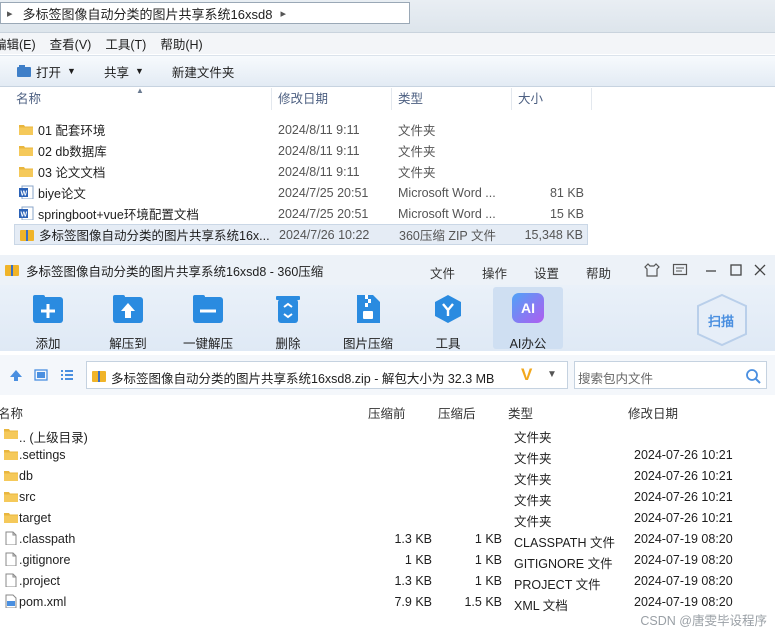 The width and height of the screenshot is (775, 637). I want to click on chevron-right-icon: ▸, so click(283, 13).